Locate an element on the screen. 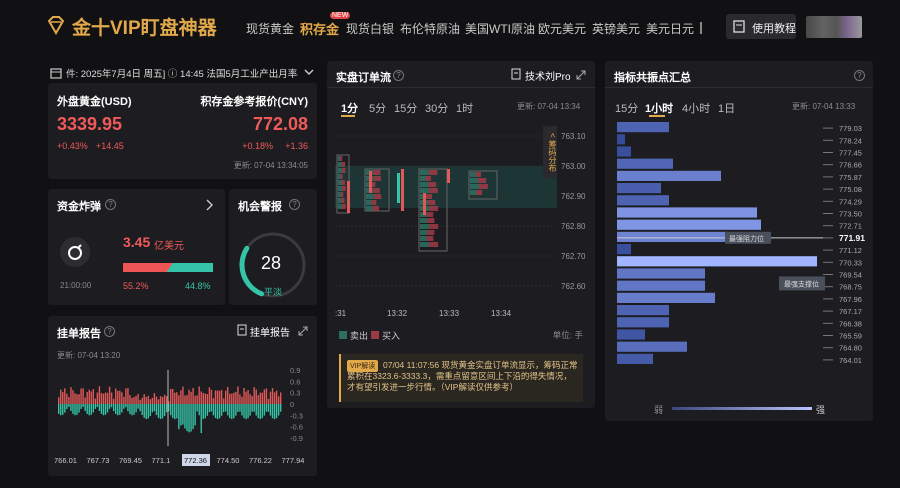 The height and width of the screenshot is (488, 900). tab-1hour: 1时 is located at coordinates (464, 108).